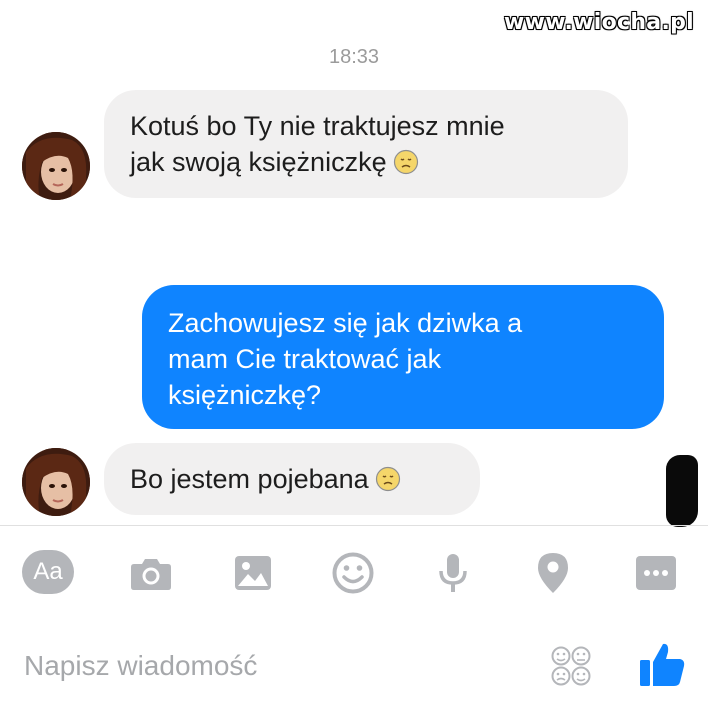 The image size is (708, 713). Describe the element at coordinates (656, 573) in the screenshot. I see `more-icon` at that location.